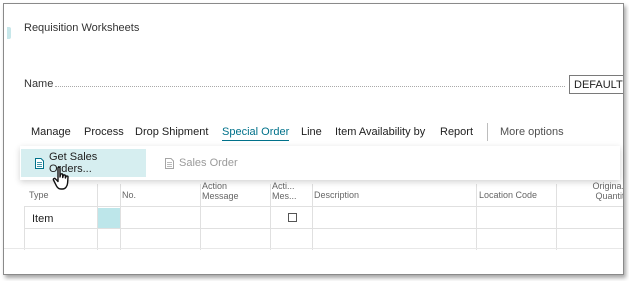 This screenshot has height=281, width=629. Describe the element at coordinates (508, 195) in the screenshot. I see `col-location-code-header: Location Code` at that location.